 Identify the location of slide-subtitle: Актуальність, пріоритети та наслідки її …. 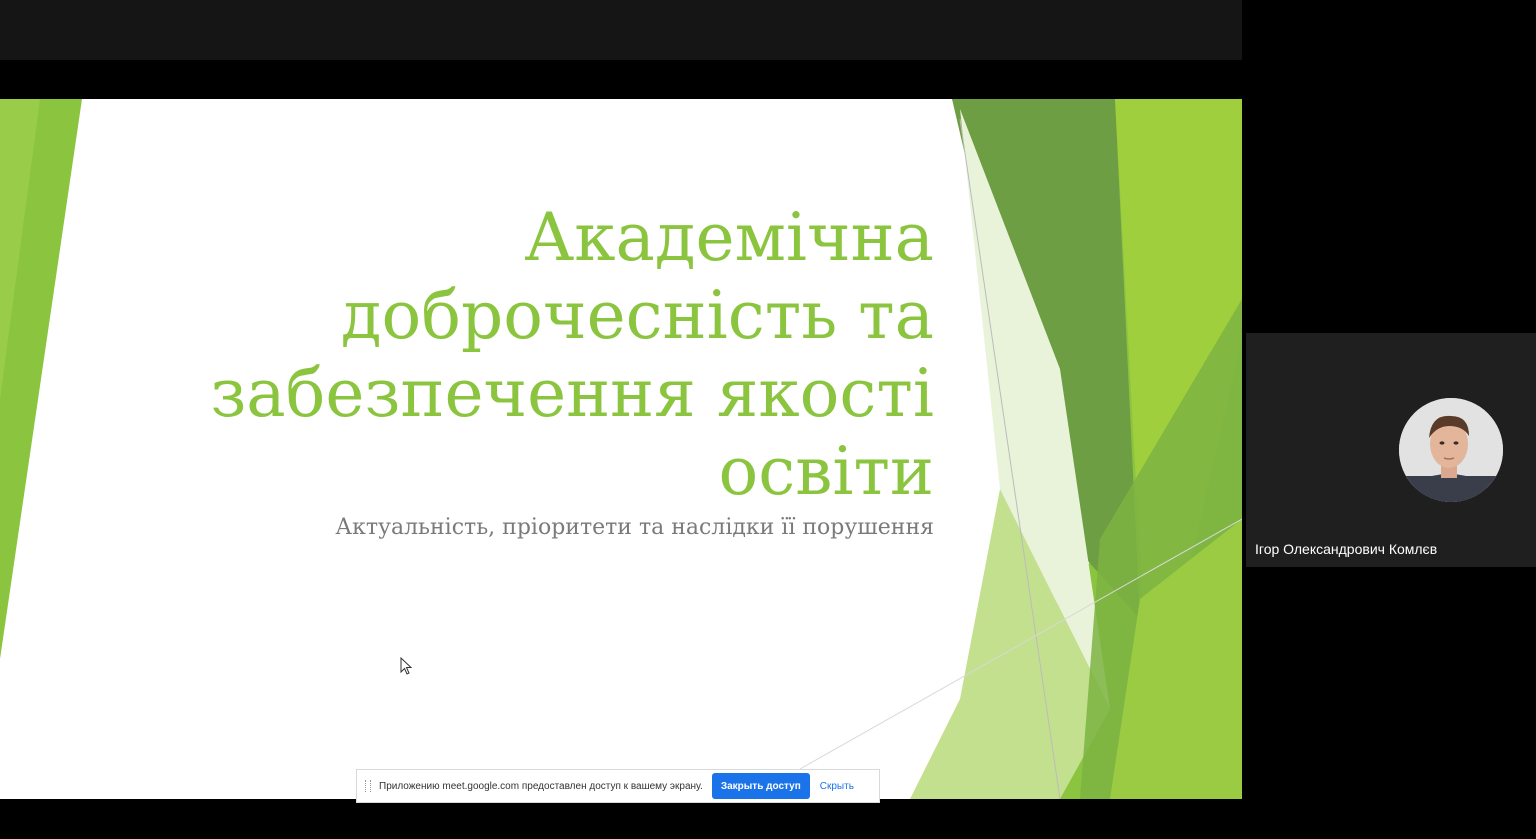
(634, 527).